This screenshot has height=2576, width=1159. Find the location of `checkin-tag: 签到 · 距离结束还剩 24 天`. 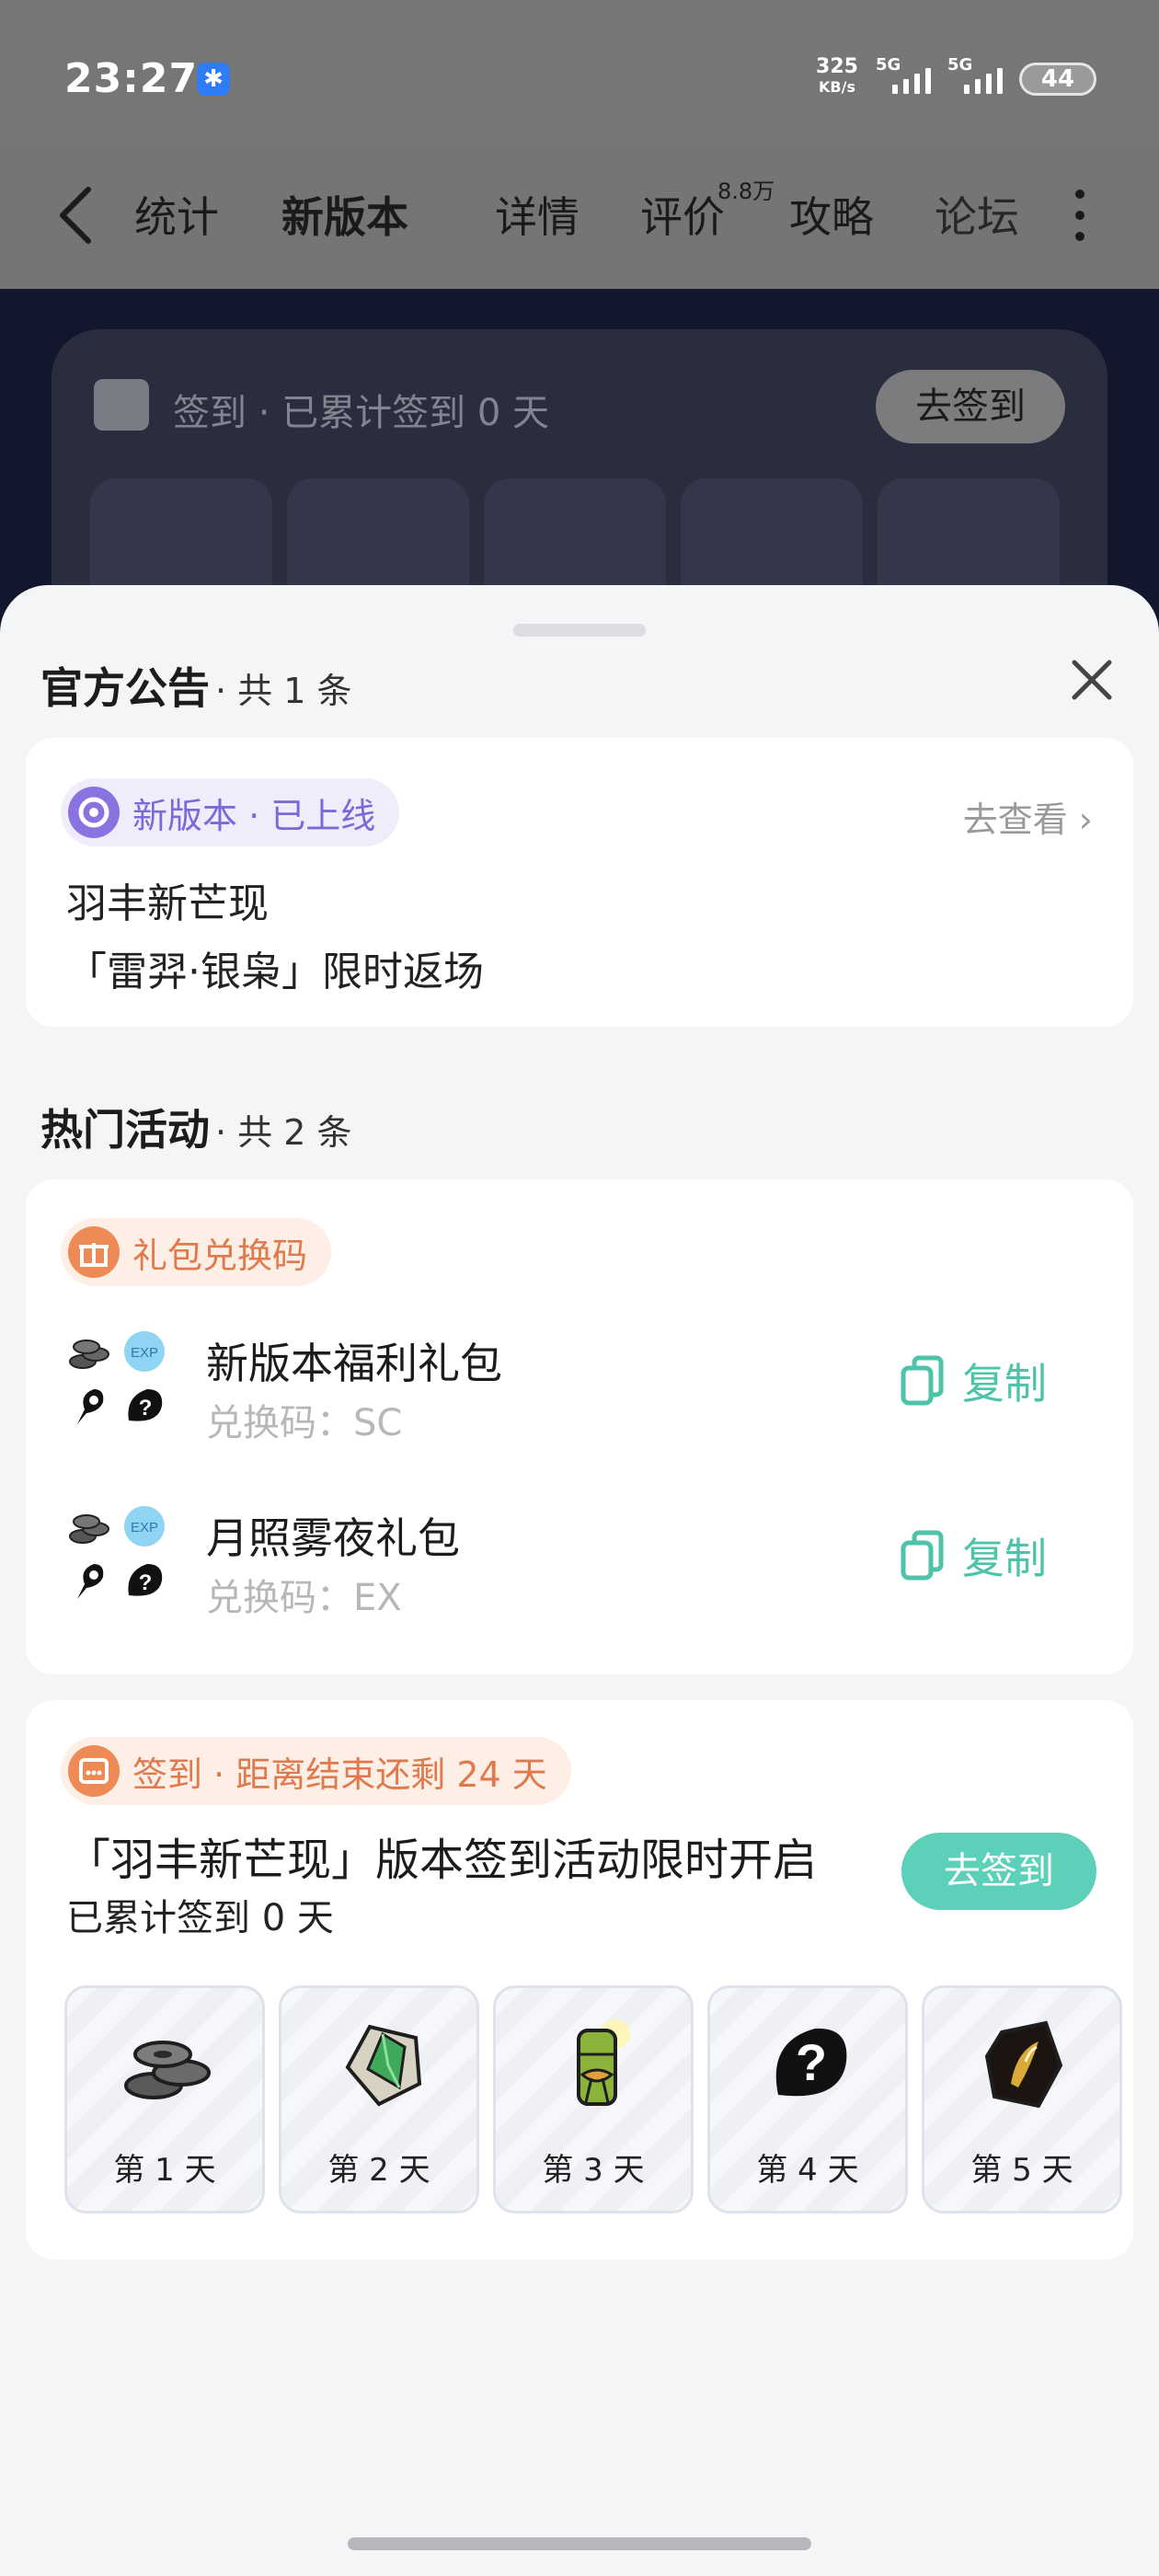

checkin-tag: 签到 · 距离结束还剩 24 天 is located at coordinates (316, 1771).